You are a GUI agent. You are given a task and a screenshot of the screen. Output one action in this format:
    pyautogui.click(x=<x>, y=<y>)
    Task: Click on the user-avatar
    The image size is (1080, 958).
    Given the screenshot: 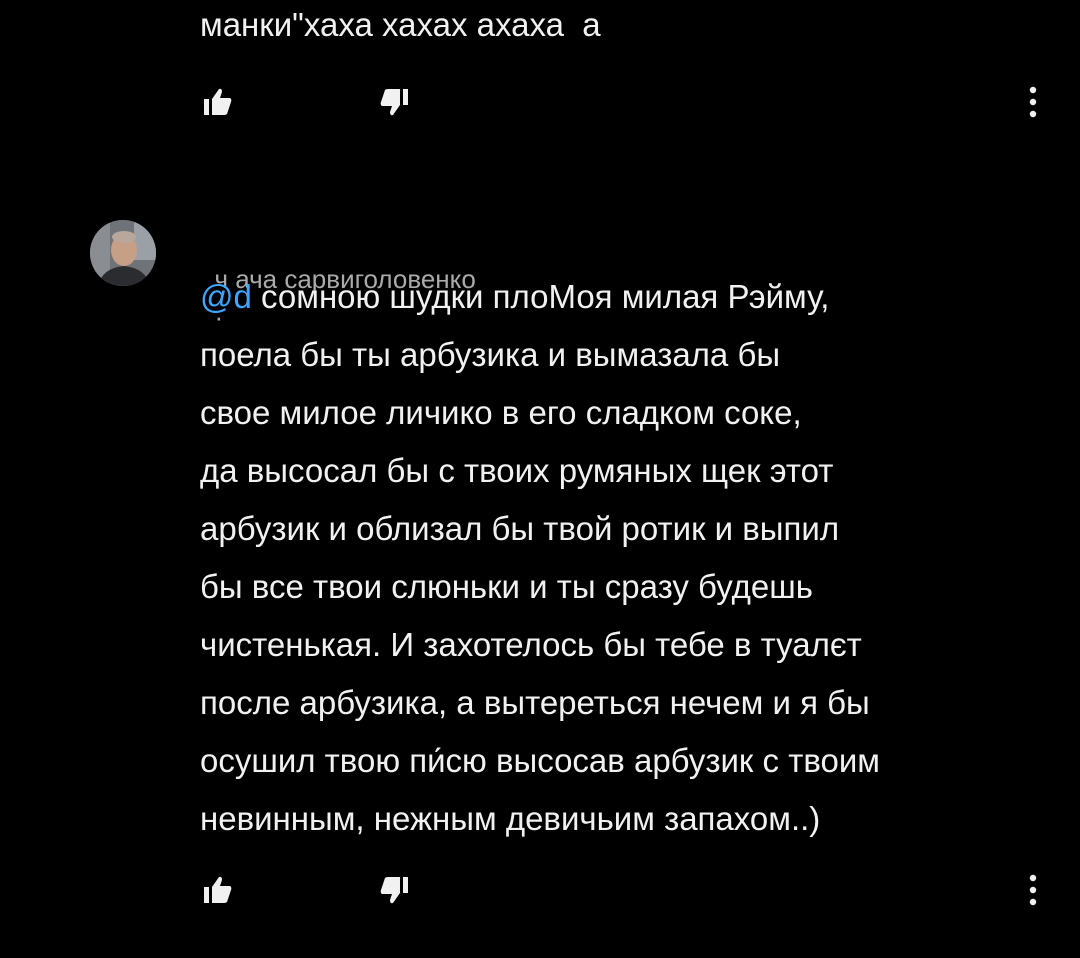 What is the action you would take?
    pyautogui.click(x=123, y=253)
    